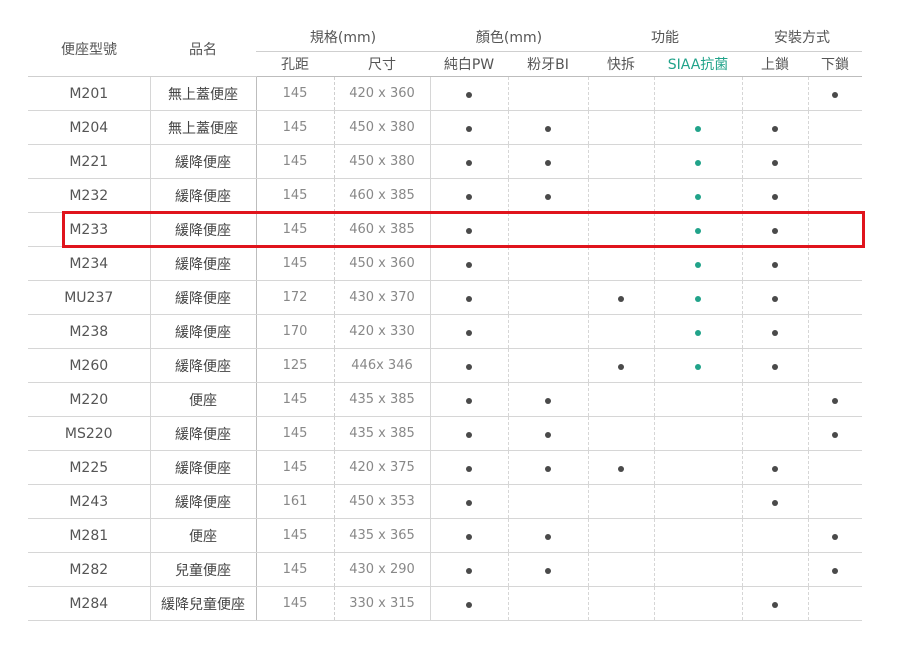  What do you see at coordinates (445, 501) in the screenshot?
I see `table-row: M243 緩降便座 161 450 x 353` at bounding box center [445, 501].